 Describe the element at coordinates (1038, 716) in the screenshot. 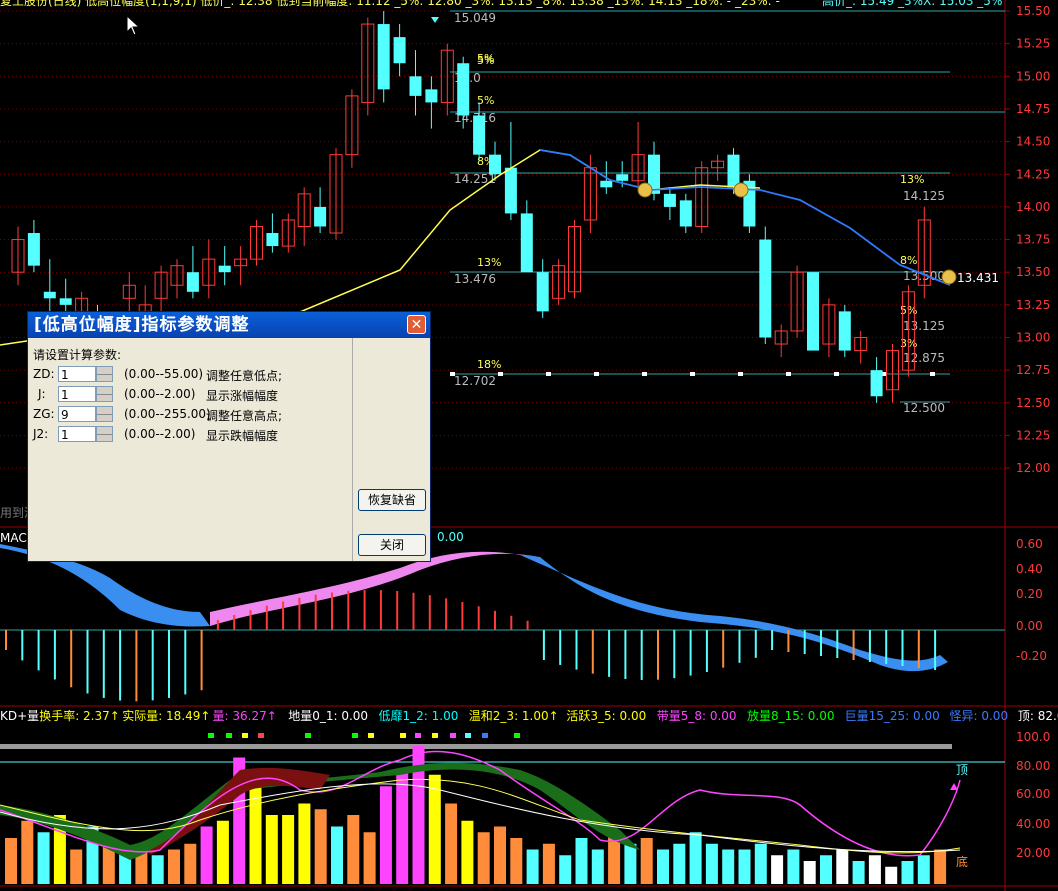

I see `volume-header-item: 顶: 82.00` at that location.